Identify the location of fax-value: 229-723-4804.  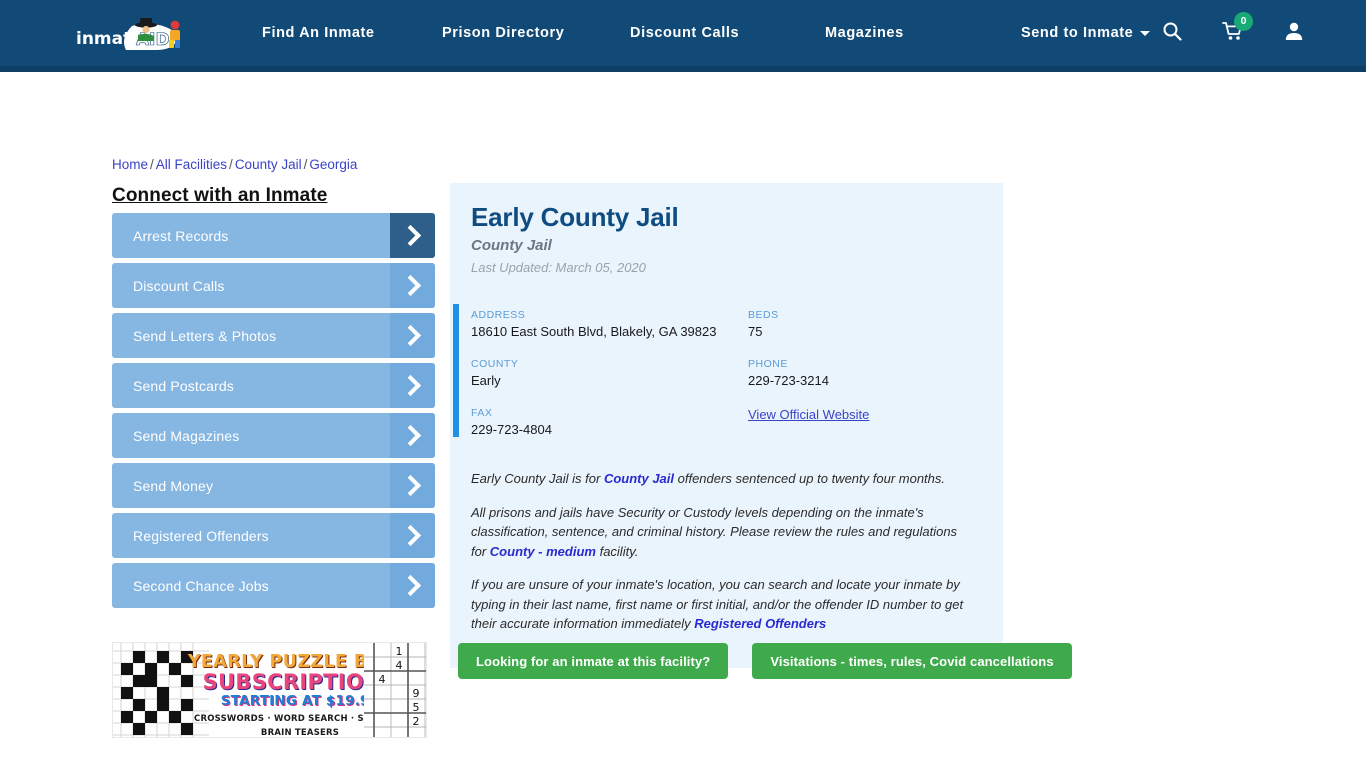
(511, 429).